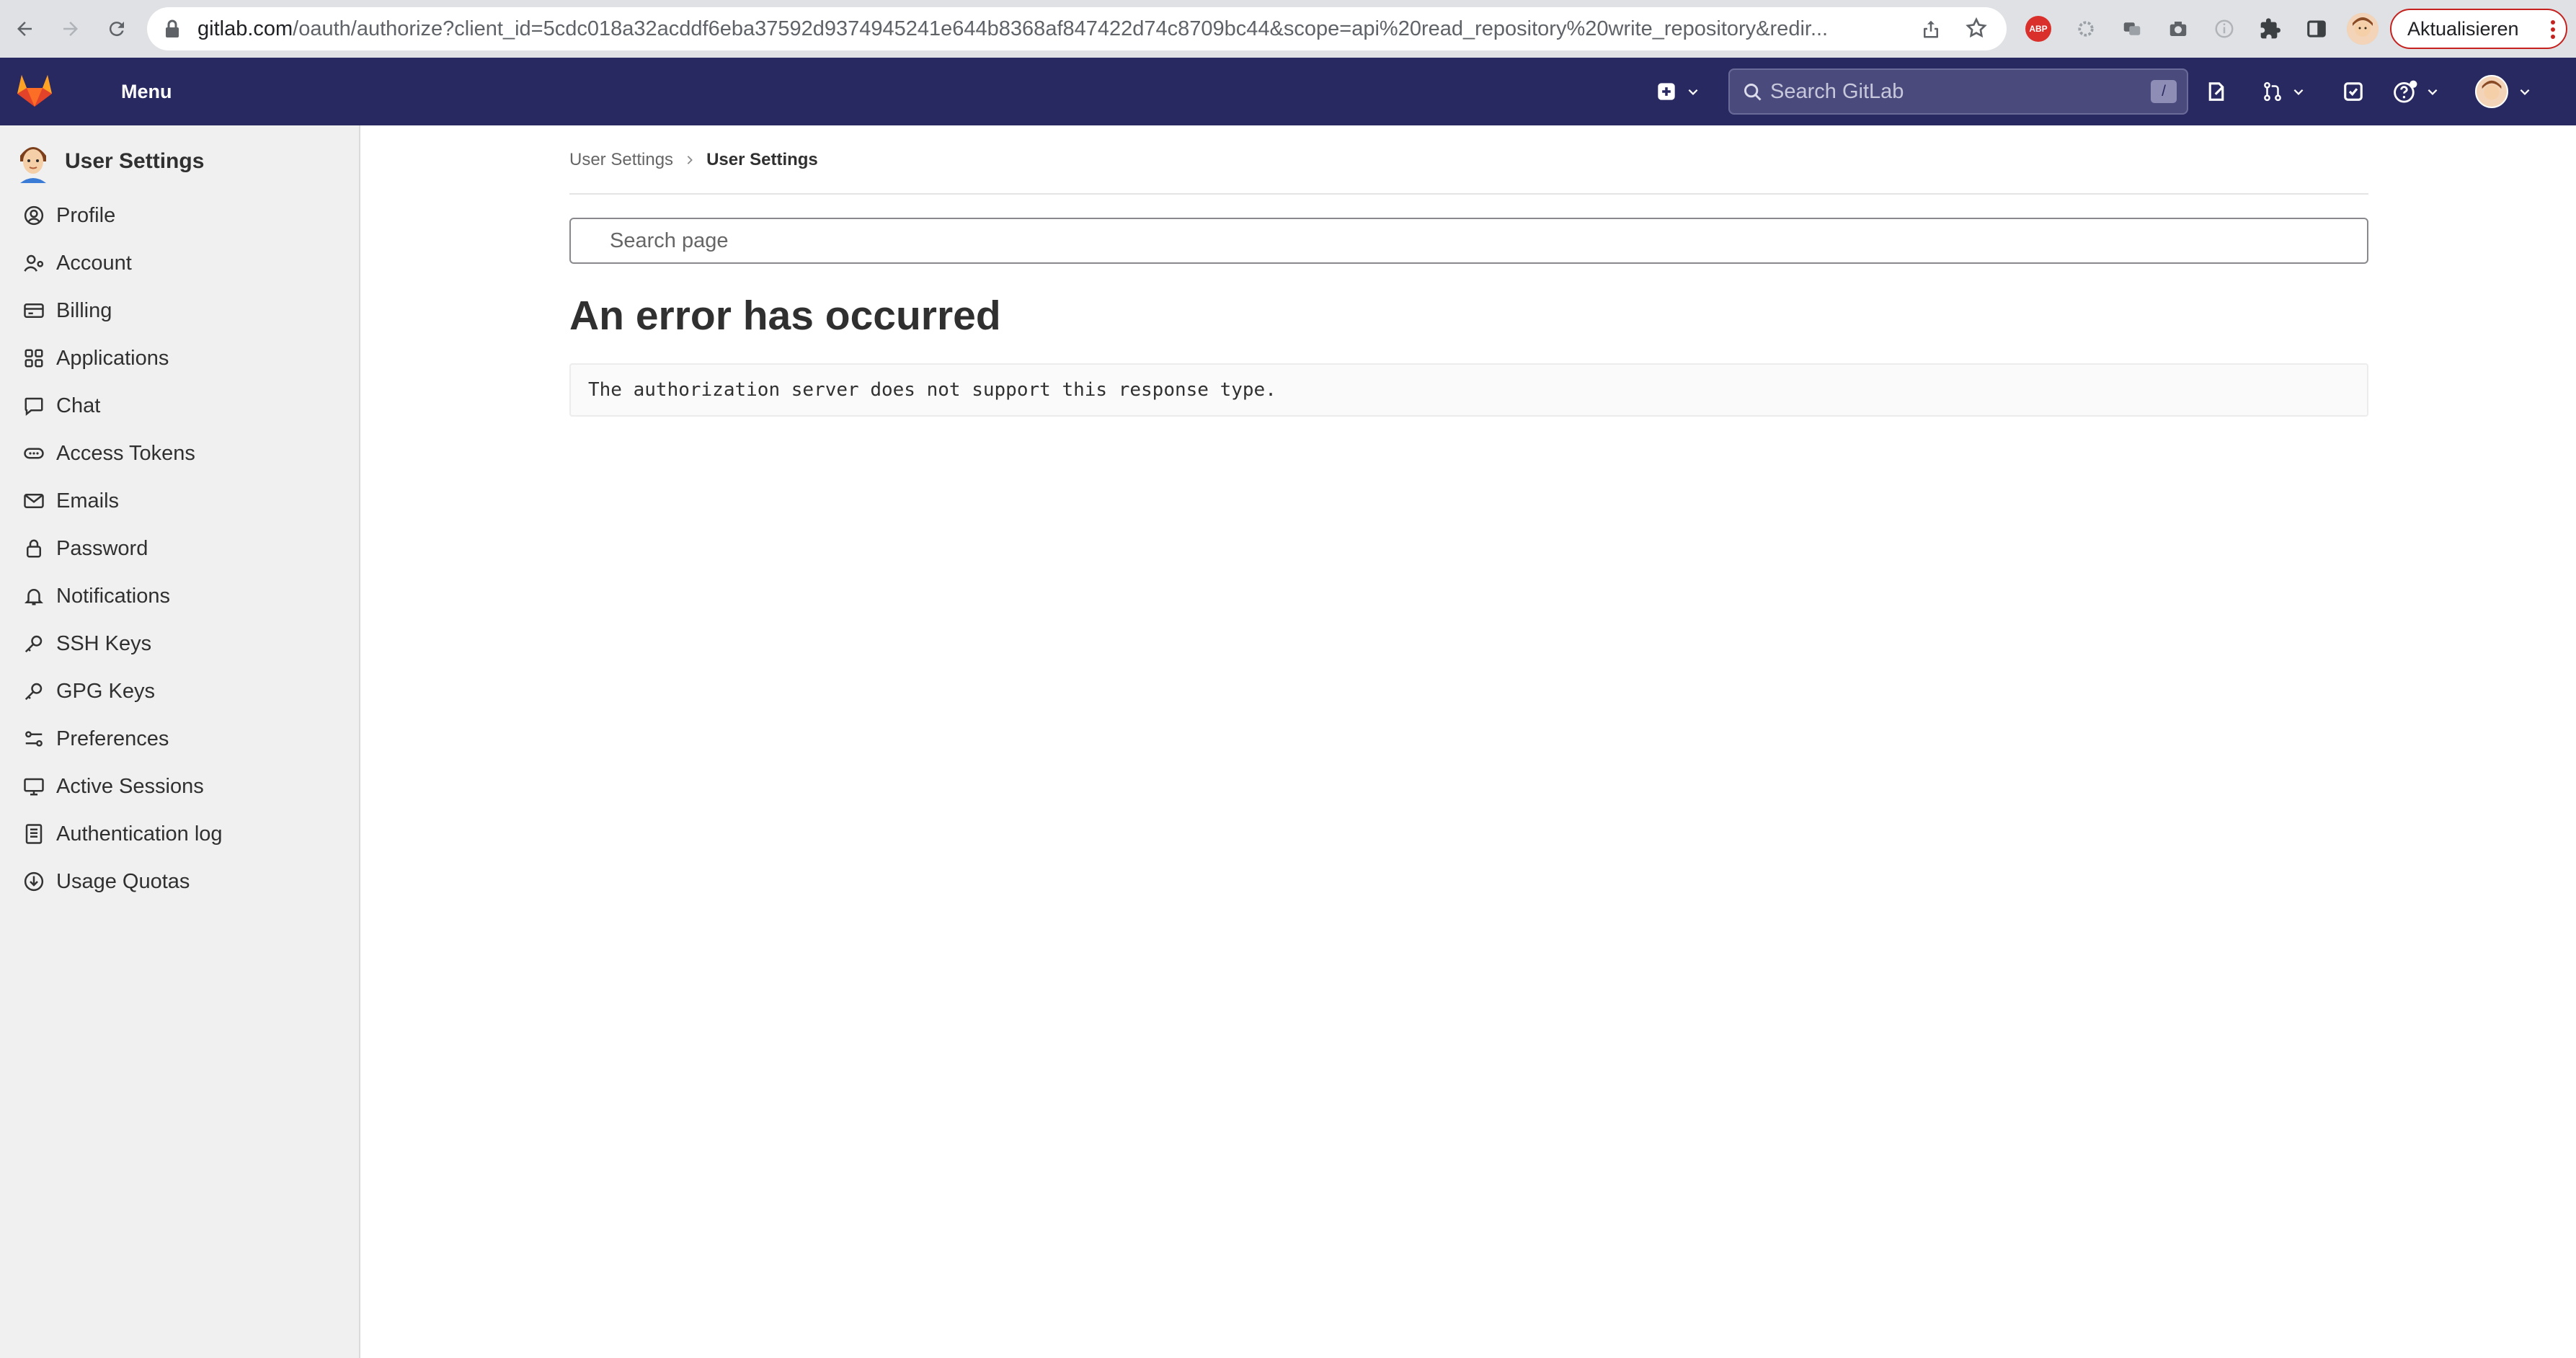 The height and width of the screenshot is (1358, 2576). I want to click on chat-icon, so click(34, 406).